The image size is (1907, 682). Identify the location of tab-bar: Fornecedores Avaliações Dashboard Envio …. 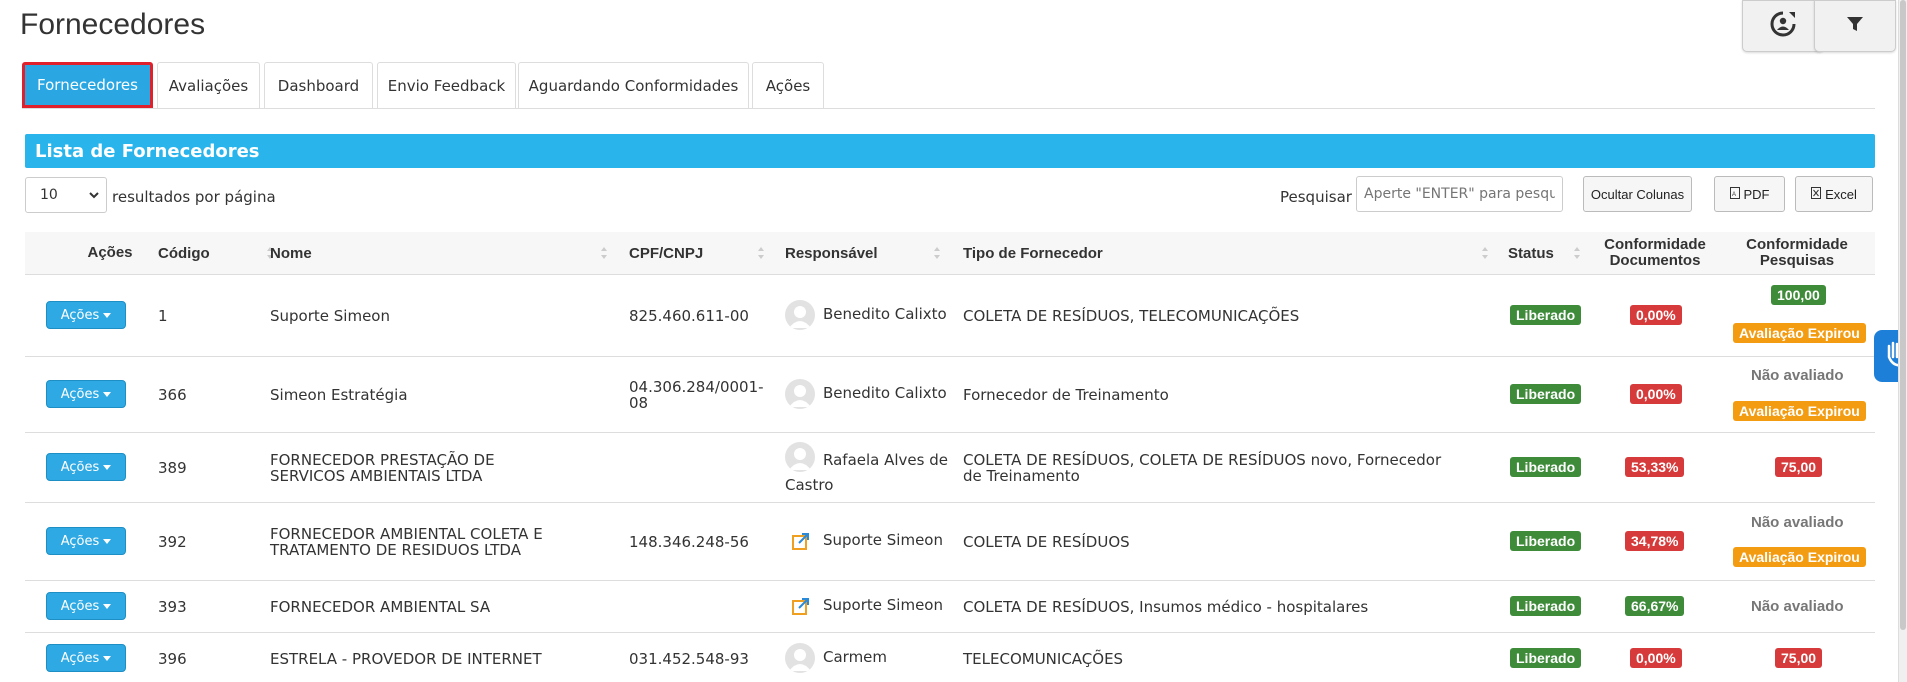
(948, 85).